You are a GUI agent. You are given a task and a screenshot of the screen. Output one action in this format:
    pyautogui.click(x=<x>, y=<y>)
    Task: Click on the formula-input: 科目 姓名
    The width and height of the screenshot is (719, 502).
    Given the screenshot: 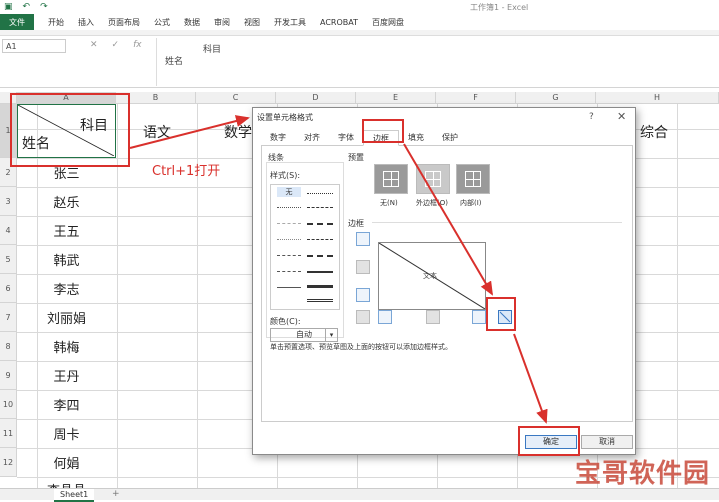 What is the action you would take?
    pyautogui.click(x=436, y=62)
    